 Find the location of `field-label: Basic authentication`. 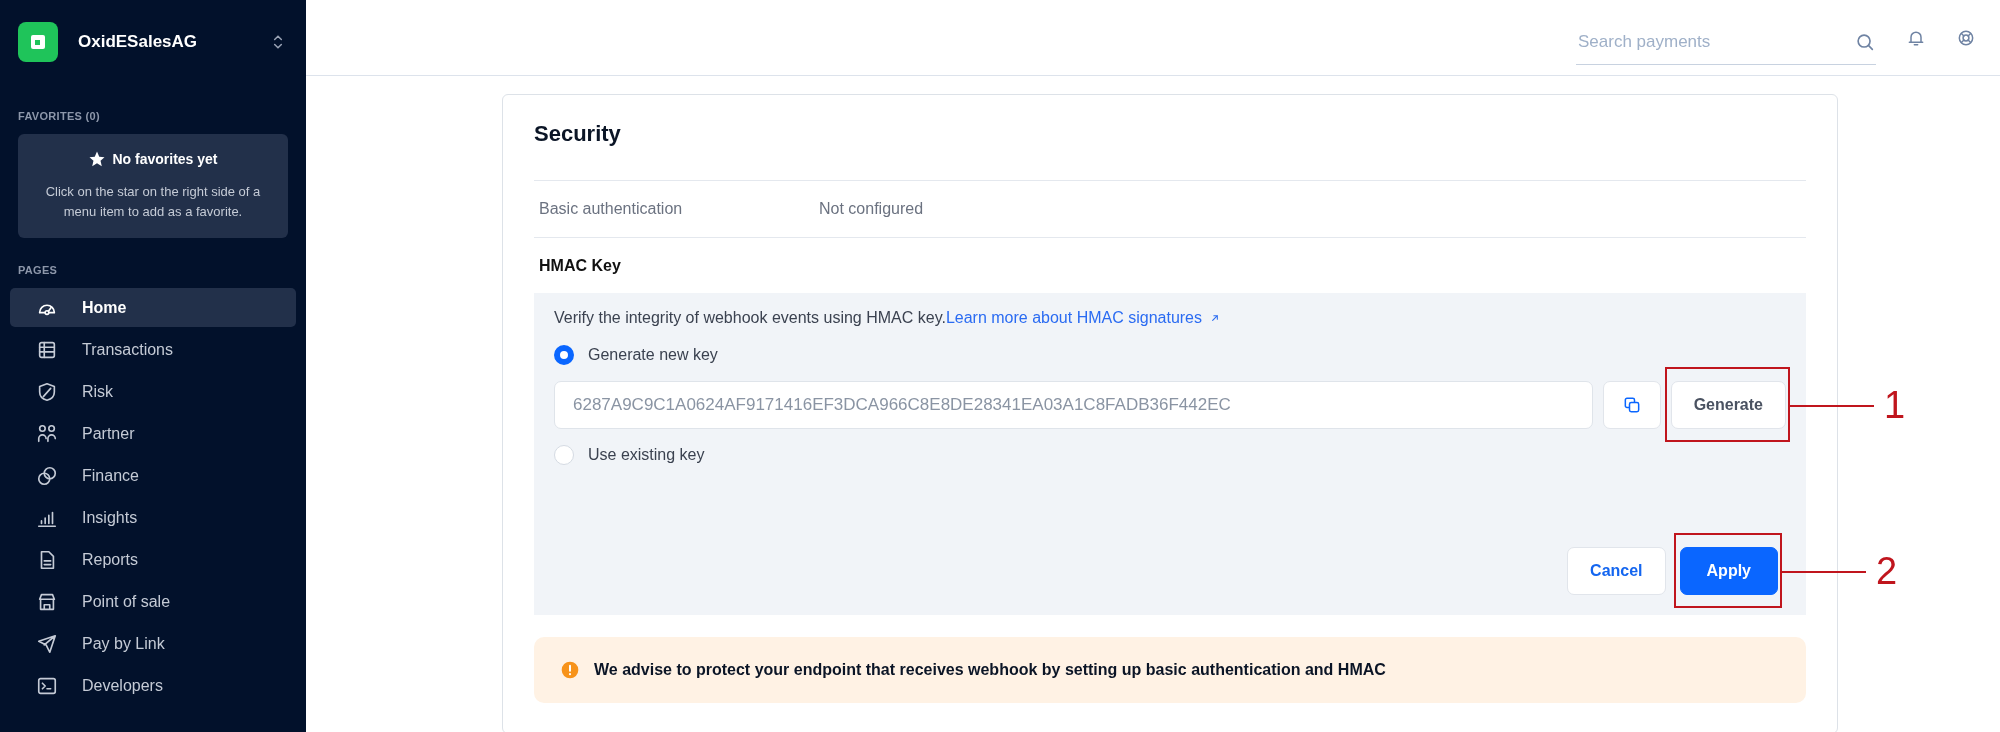

field-label: Basic authentication is located at coordinates (611, 209).